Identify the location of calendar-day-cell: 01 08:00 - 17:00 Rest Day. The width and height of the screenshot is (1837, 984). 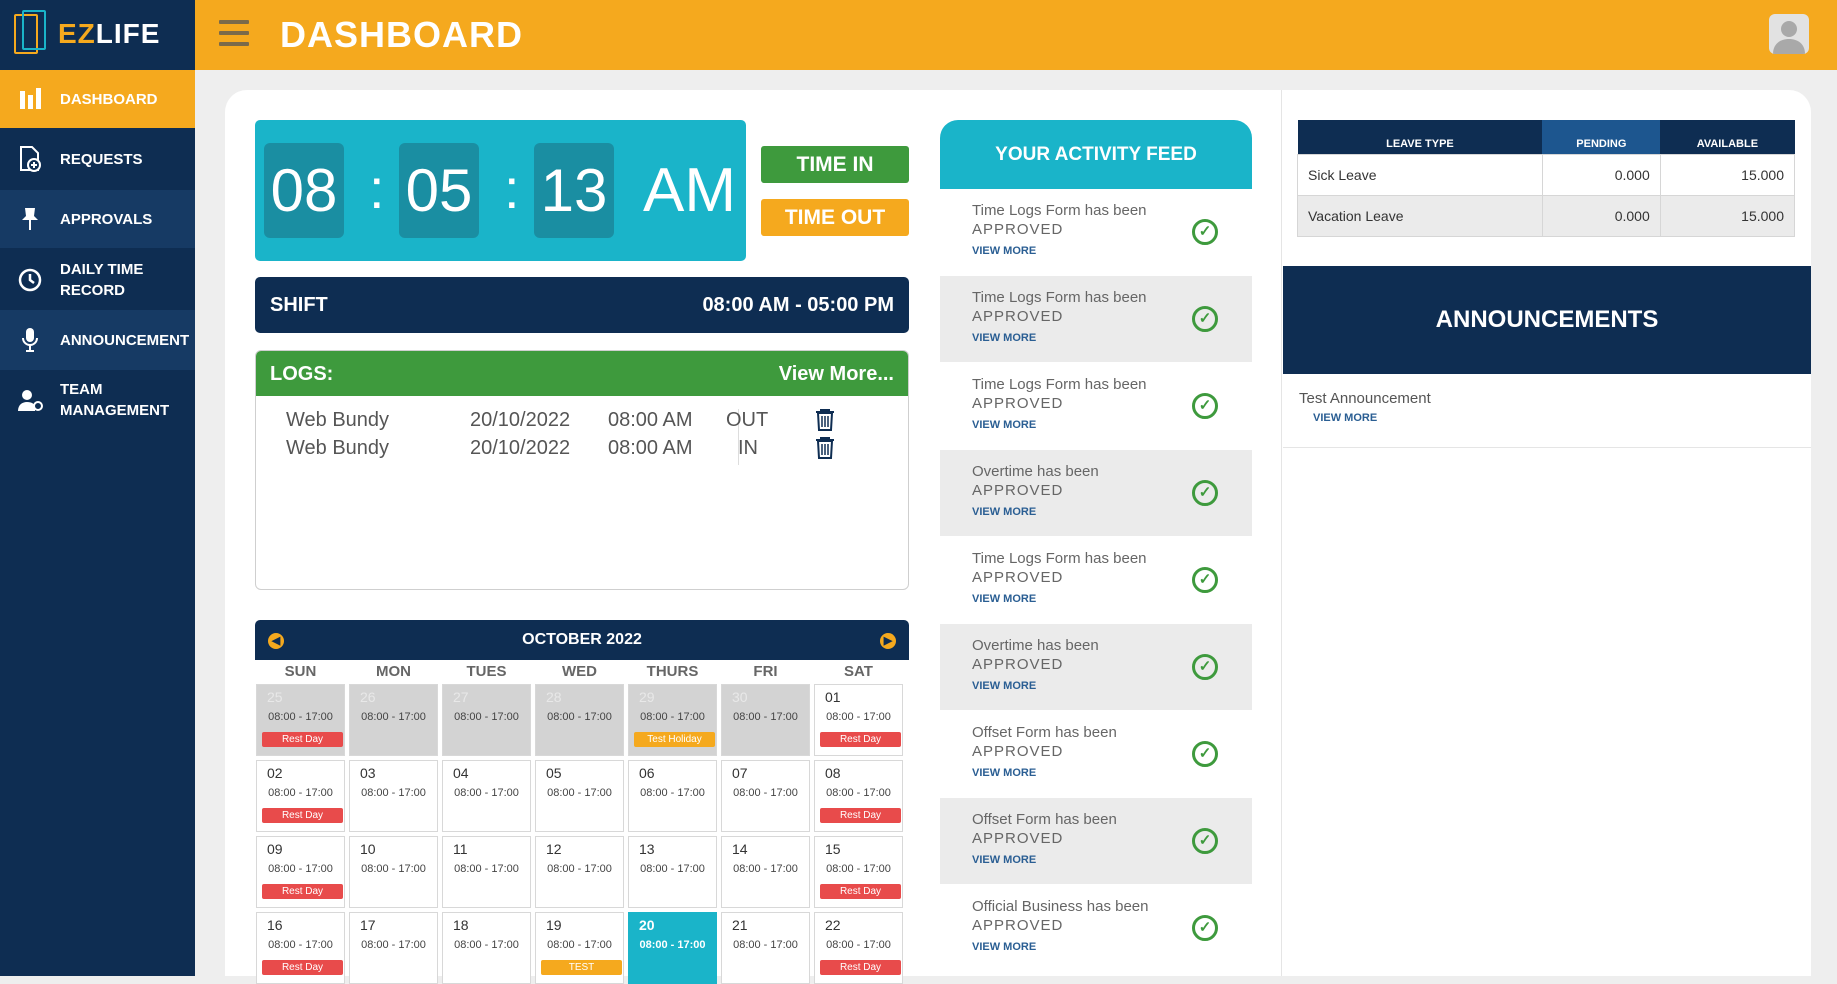
(858, 720).